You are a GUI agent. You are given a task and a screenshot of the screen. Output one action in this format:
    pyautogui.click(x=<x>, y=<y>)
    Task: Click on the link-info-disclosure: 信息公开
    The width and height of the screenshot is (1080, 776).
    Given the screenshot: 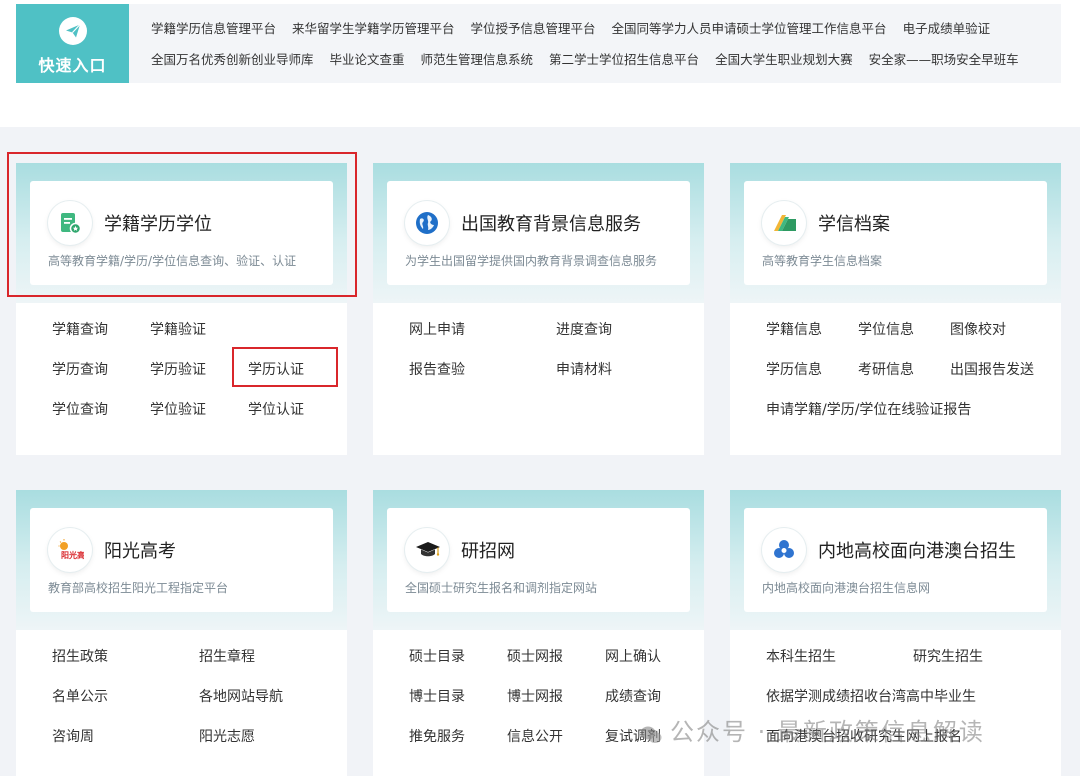 What is the action you would take?
    pyautogui.click(x=535, y=736)
    